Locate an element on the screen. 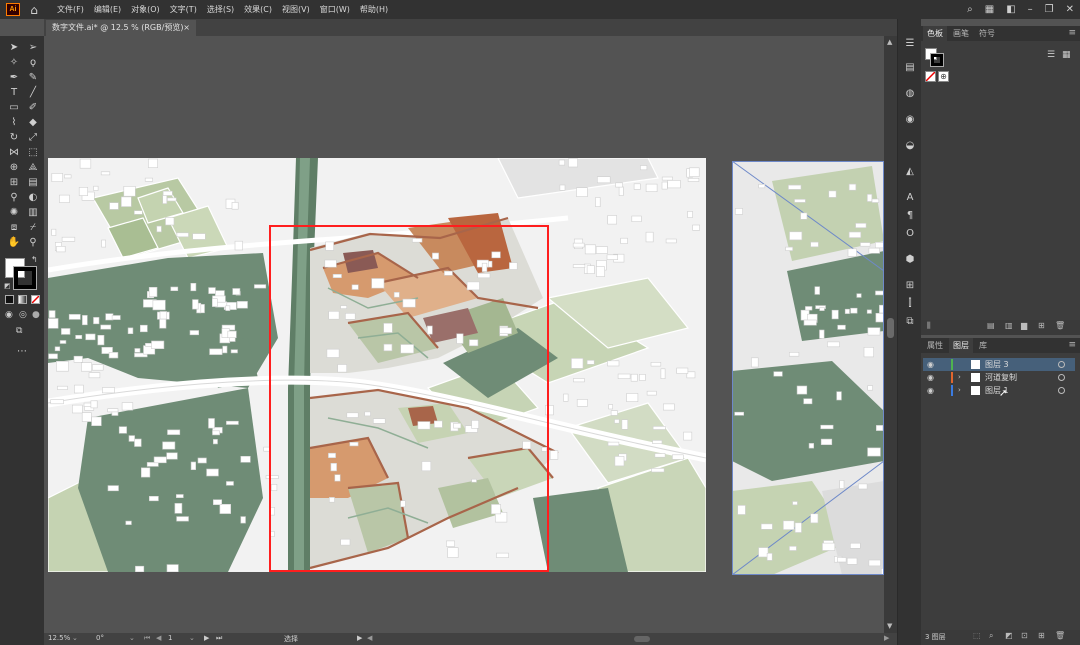 The height and width of the screenshot is (645, 1080). scroll-right-icon: ▶ is located at coordinates (886, 638).